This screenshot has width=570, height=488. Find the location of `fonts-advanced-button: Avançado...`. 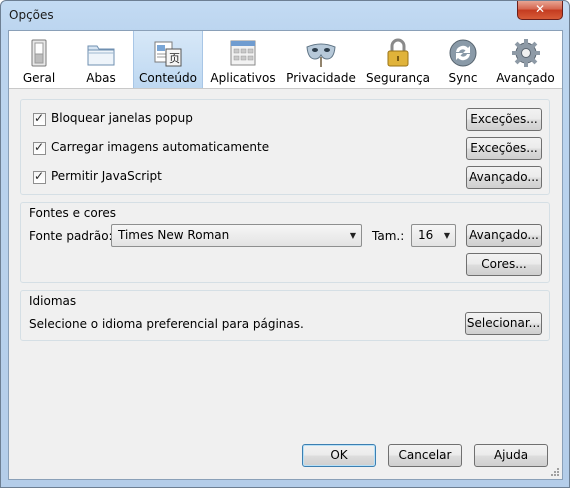

fonts-advanced-button: Avançado... is located at coordinates (504, 235).